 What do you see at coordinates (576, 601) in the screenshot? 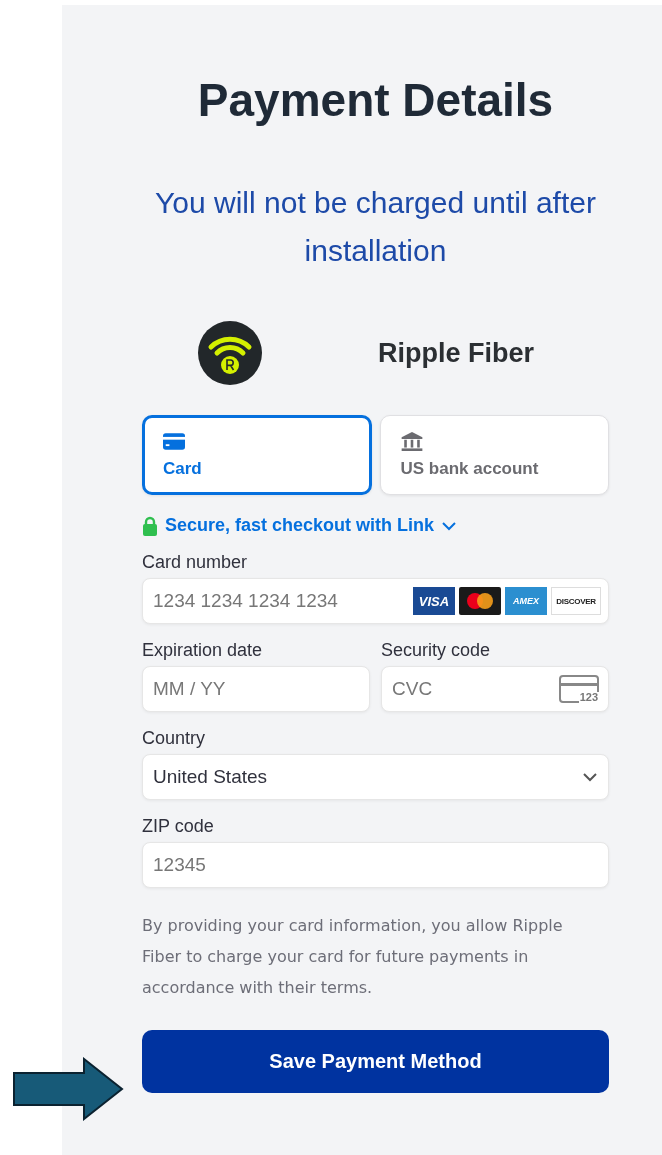
I see `discover-logo: DISCOVER` at bounding box center [576, 601].